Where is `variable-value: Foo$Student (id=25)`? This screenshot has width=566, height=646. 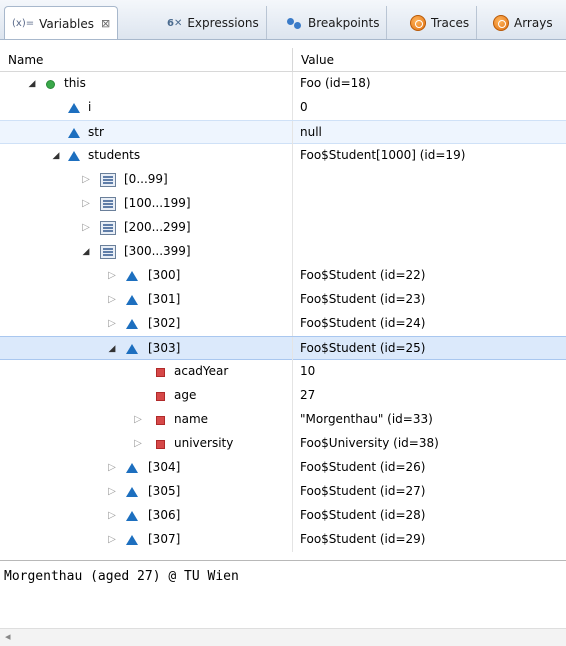 variable-value: Foo$Student (id=25) is located at coordinates (363, 348).